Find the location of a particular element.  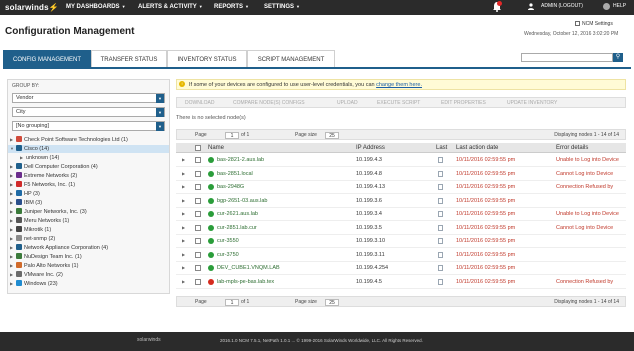

tree-item: ▶ Network Appliance Corporation (4) is located at coordinates (88, 248).